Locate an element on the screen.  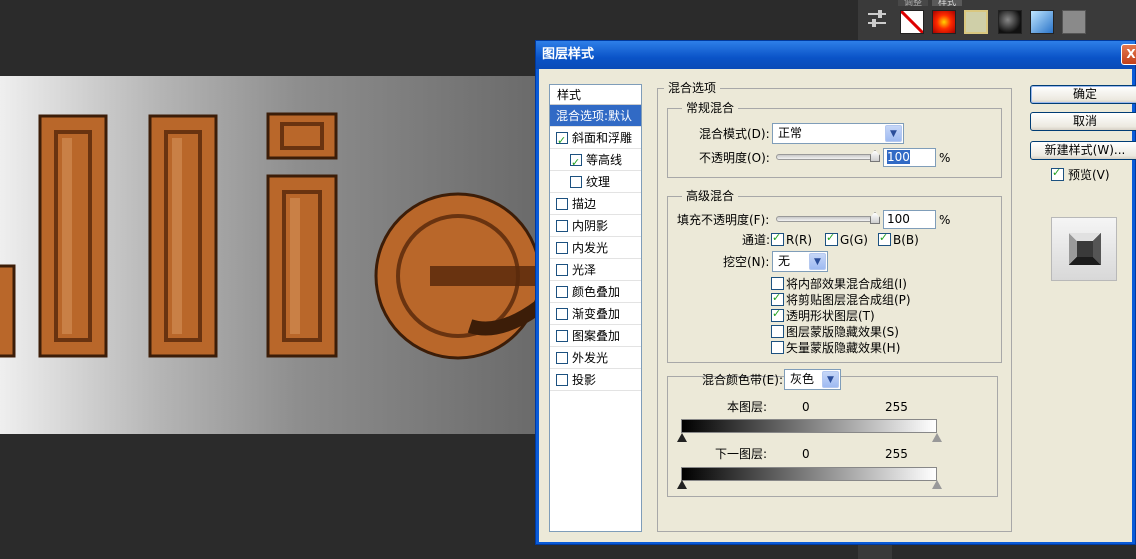
style-item-label: 描边 is located at coordinates (584, 204).